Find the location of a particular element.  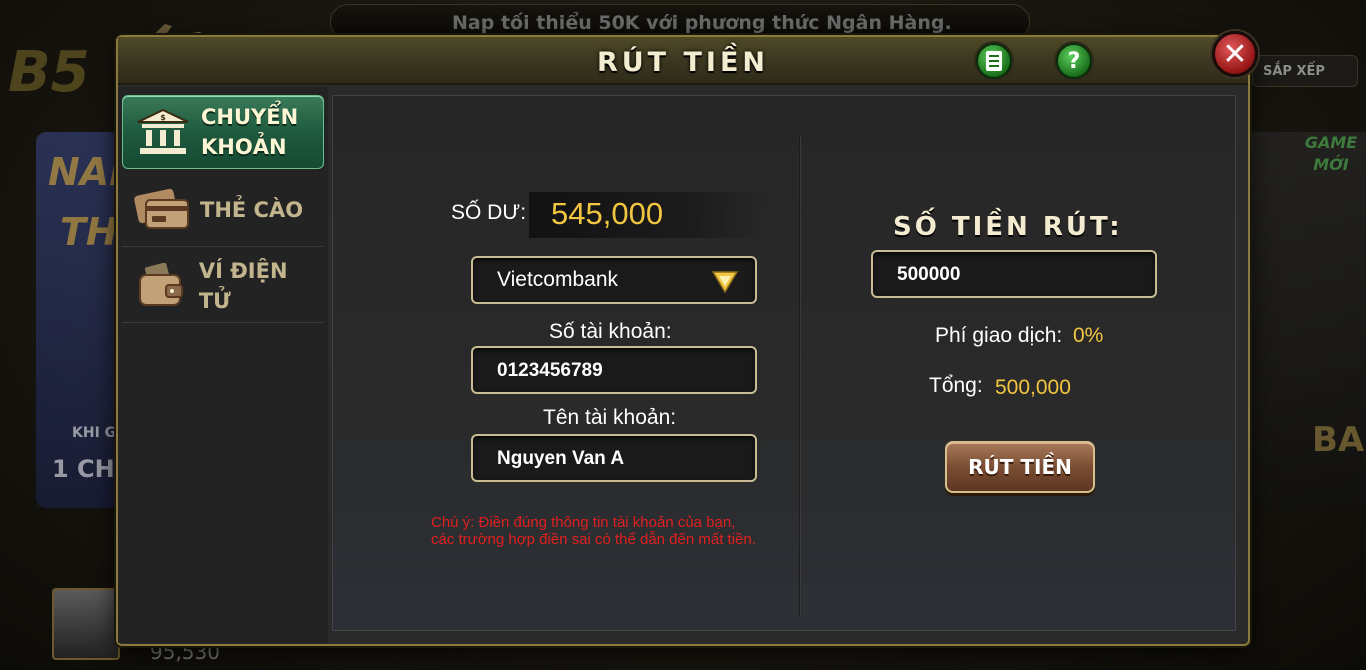

payment-method-sidebar: $ CHUYỂN KHOẢN THẺ CÀO VÍ ĐIỆN TỬ is located at coordinates (223, 365).